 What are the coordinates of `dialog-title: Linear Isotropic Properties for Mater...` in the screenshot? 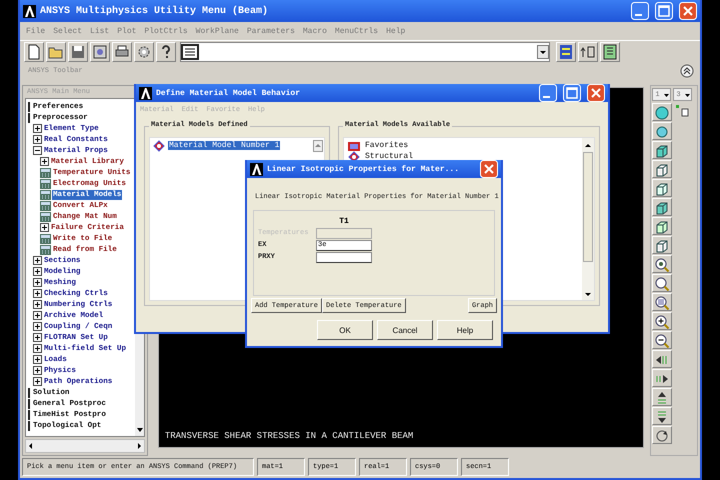 It's located at (363, 169).